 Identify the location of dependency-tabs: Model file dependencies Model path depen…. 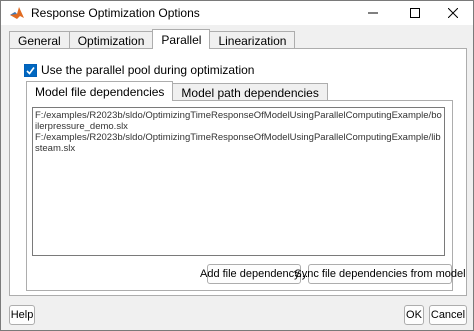
(177, 91).